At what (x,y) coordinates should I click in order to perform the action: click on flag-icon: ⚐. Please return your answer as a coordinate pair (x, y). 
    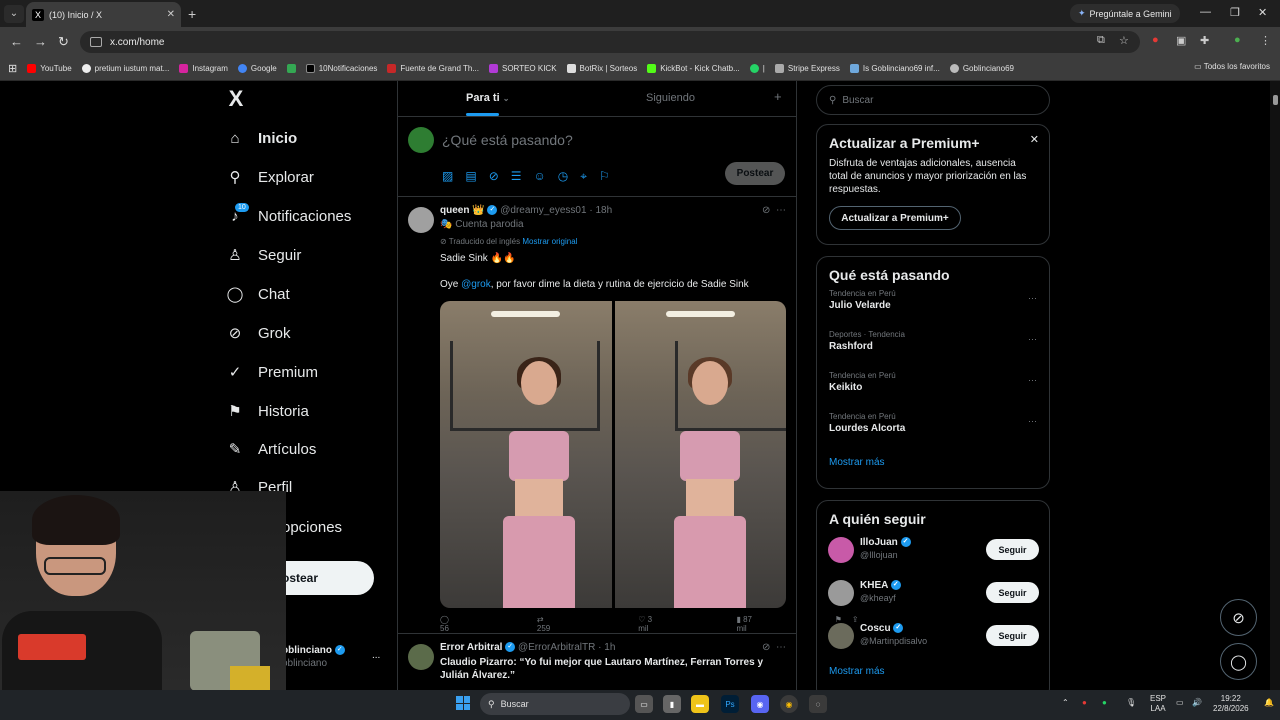
    Looking at the image, I should click on (604, 176).